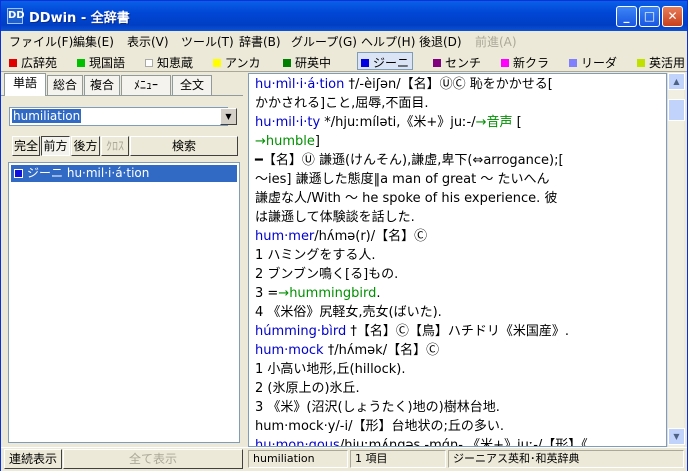  Describe the element at coordinates (285, 141) in the screenshot. I see `cross-reference-link: →humble` at that location.